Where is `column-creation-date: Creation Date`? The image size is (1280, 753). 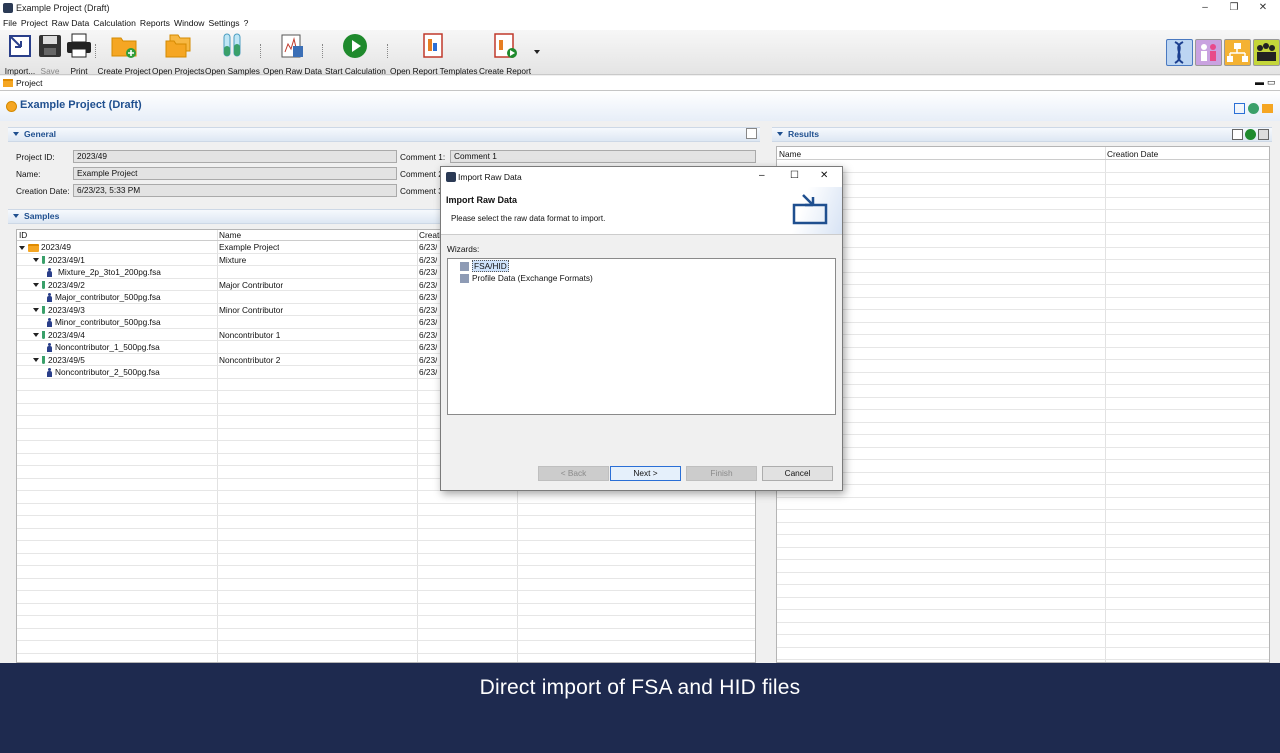 column-creation-date: Creation Date is located at coordinates (1132, 154).